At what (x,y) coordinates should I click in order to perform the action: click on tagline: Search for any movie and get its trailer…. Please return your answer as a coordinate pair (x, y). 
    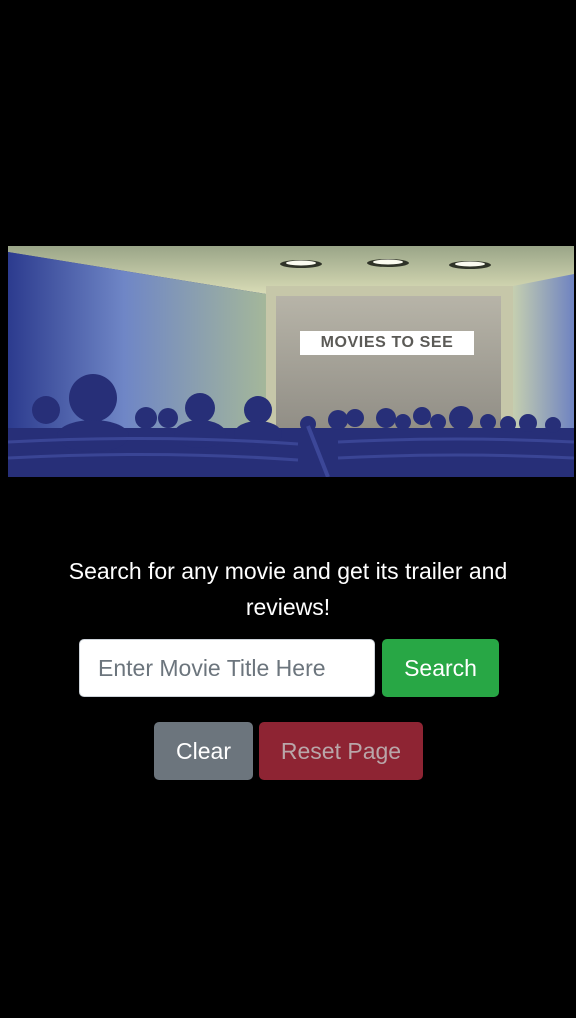
    Looking at the image, I should click on (288, 589).